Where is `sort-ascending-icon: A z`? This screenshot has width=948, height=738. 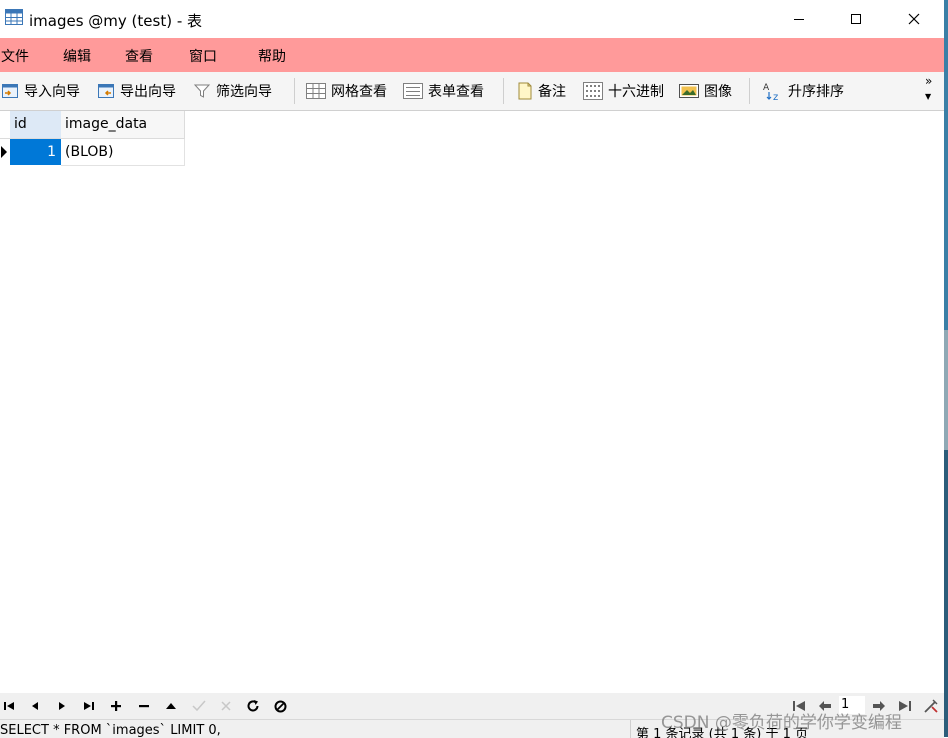
sort-ascending-icon: A z is located at coordinates (770, 92).